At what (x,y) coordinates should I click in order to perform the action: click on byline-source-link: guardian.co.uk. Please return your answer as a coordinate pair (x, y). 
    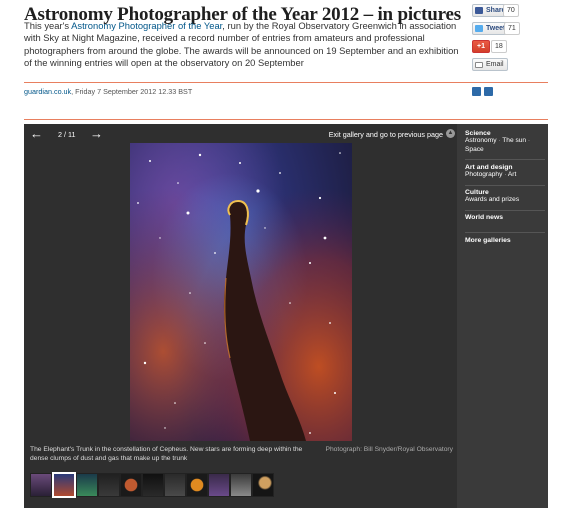
    Looking at the image, I should click on (47, 91).